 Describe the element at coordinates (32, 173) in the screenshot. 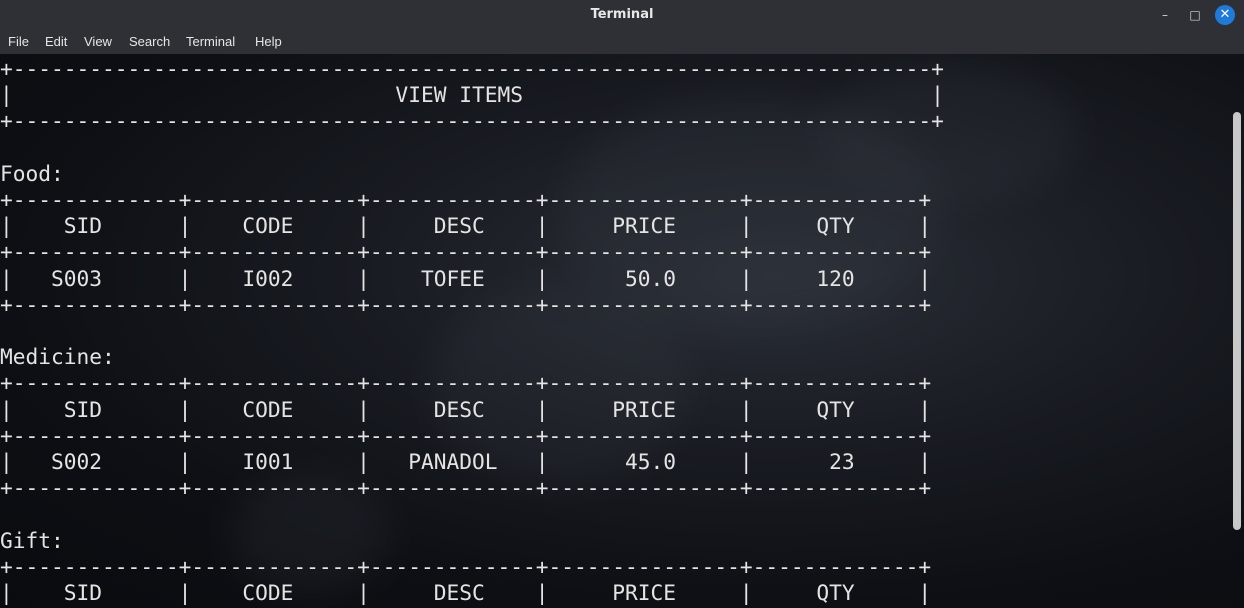

I see `terminal-line: Food:` at that location.